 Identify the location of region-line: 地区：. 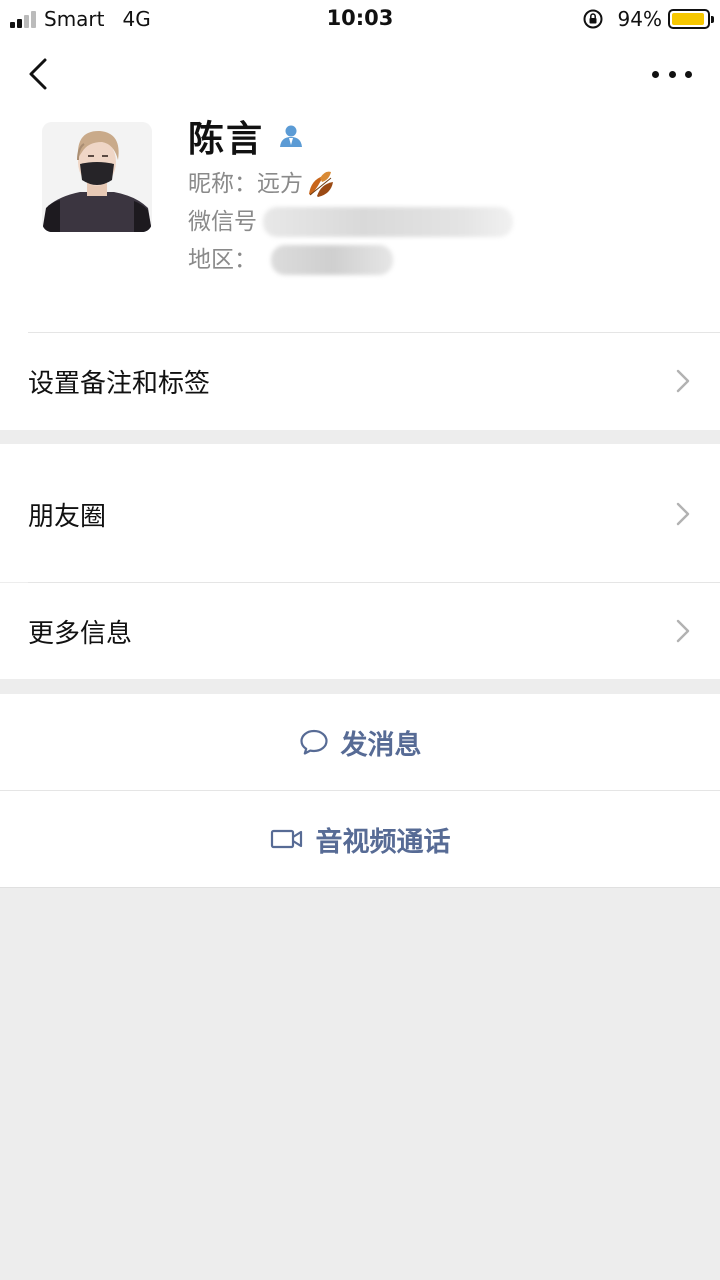
(290, 260).